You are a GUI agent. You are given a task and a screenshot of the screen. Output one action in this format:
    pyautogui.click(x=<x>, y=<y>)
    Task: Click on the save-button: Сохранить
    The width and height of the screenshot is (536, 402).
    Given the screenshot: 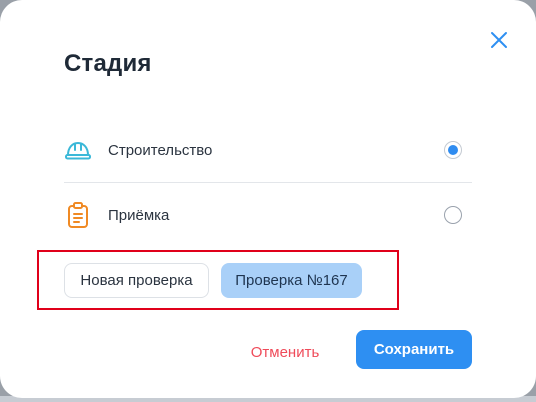 What is the action you would take?
    pyautogui.click(x=414, y=349)
    